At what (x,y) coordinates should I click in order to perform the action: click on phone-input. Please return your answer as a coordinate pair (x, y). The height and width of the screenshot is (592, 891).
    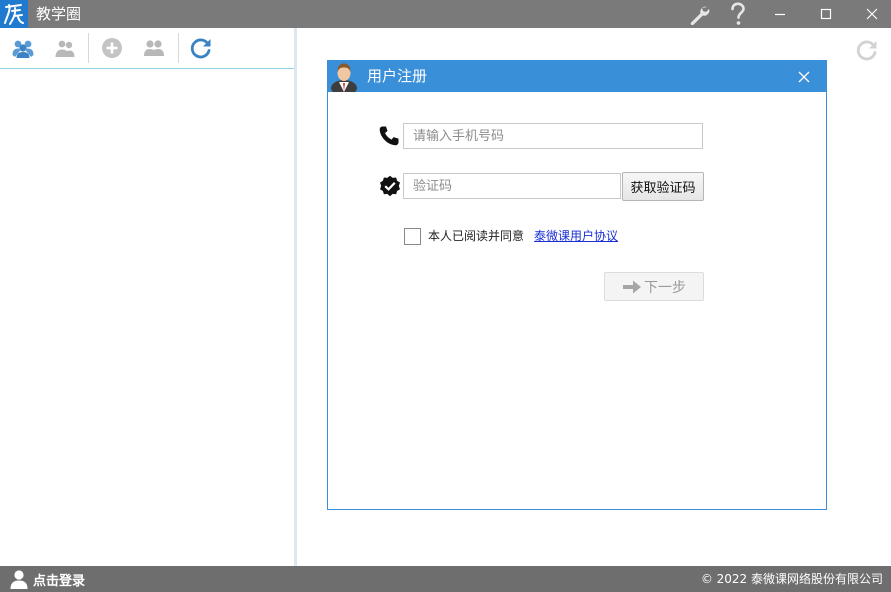
    Looking at the image, I should click on (553, 136).